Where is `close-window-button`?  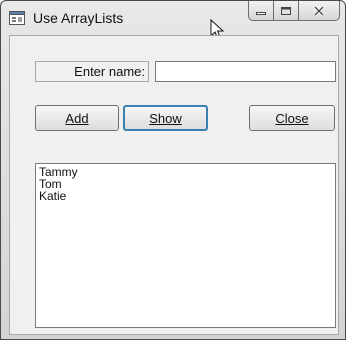 close-window-button is located at coordinates (319, 11).